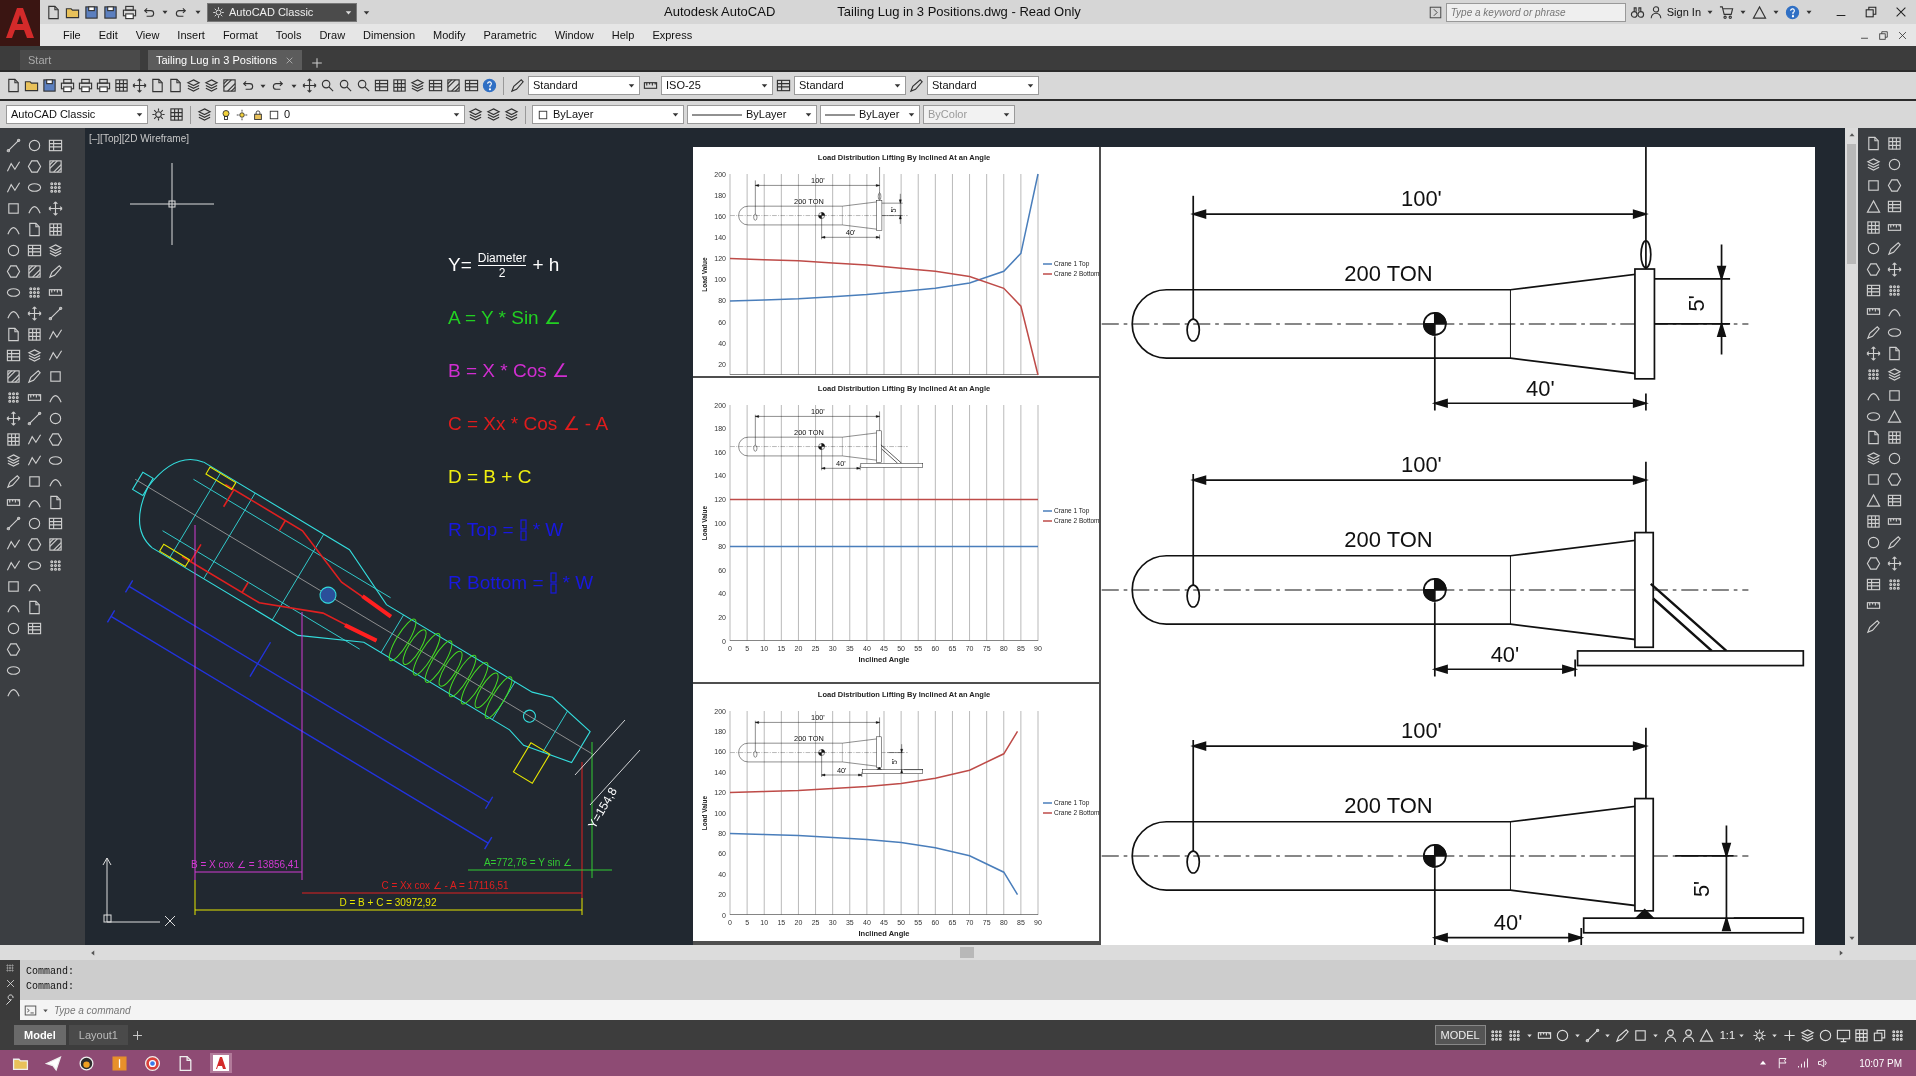 The image size is (1916, 1076). Describe the element at coordinates (510, 35) in the screenshot. I see `menu-item: Parametric` at that location.